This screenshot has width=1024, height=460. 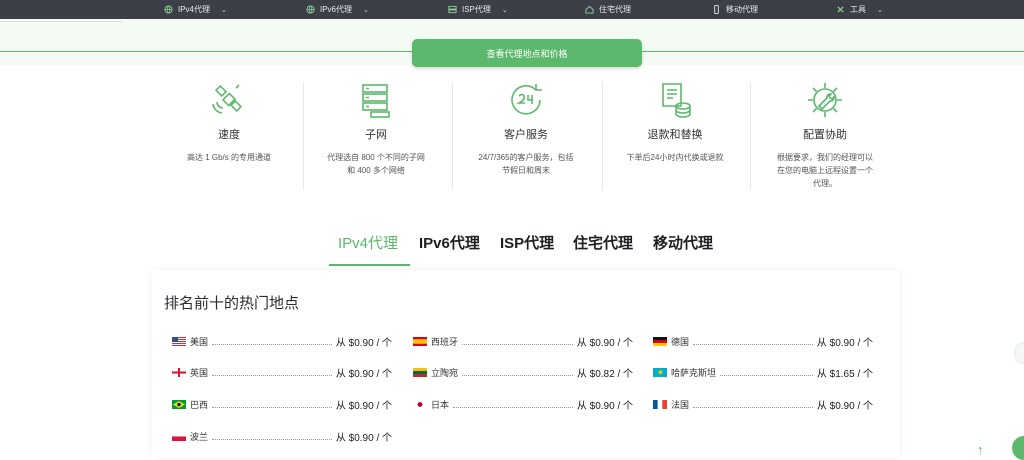 I want to click on feature-desc-line: 代理选自 800 个不同的子网, so click(x=376, y=157).